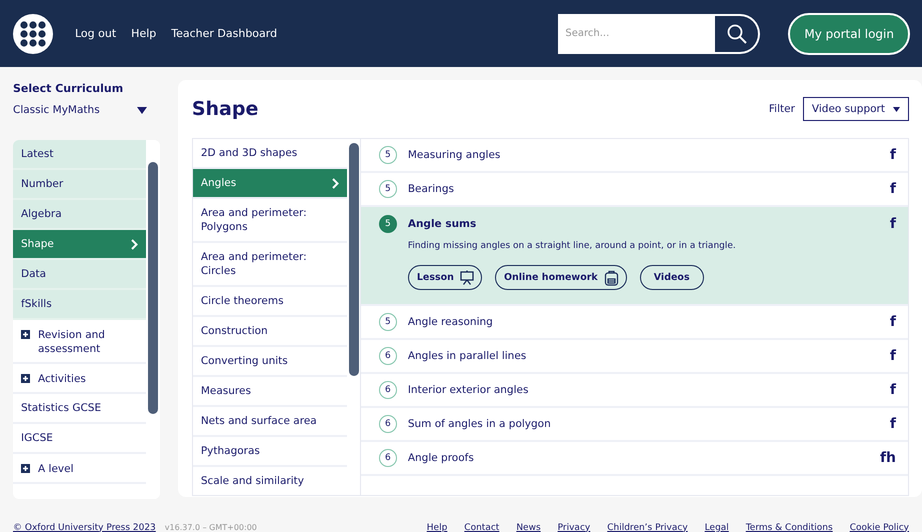 The height and width of the screenshot is (532, 922). What do you see at coordinates (79, 275) in the screenshot?
I see `sidebar-item: Data` at bounding box center [79, 275].